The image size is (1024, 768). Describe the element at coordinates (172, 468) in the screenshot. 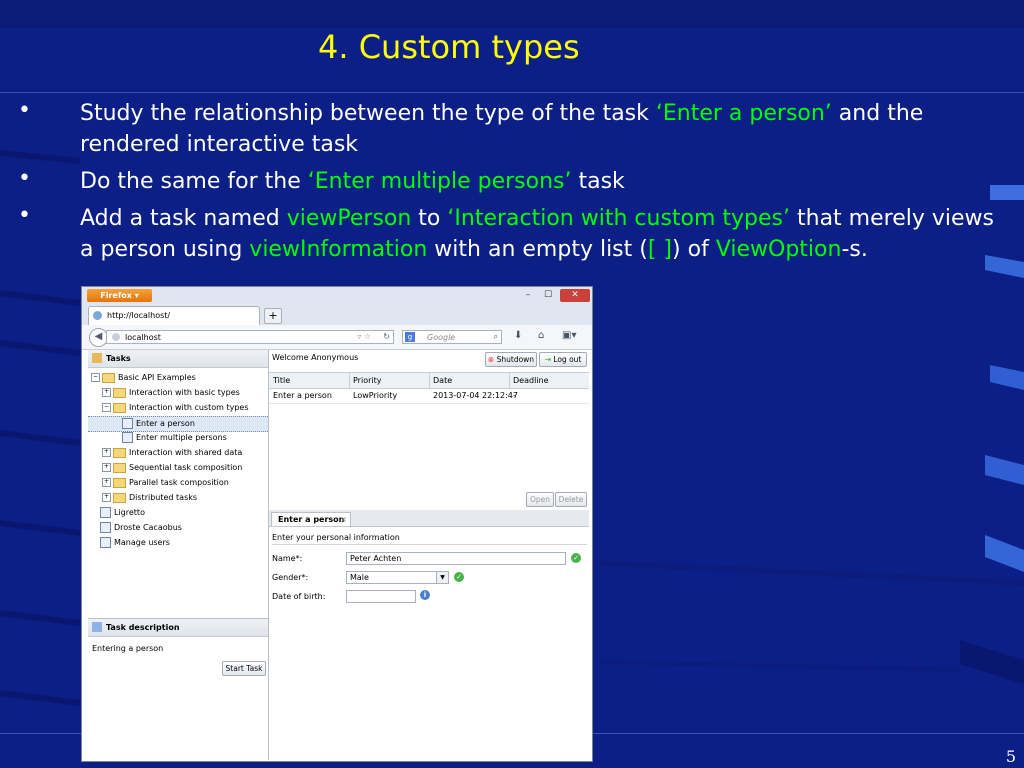

I see `tree-item: + Sequential task composition` at that location.